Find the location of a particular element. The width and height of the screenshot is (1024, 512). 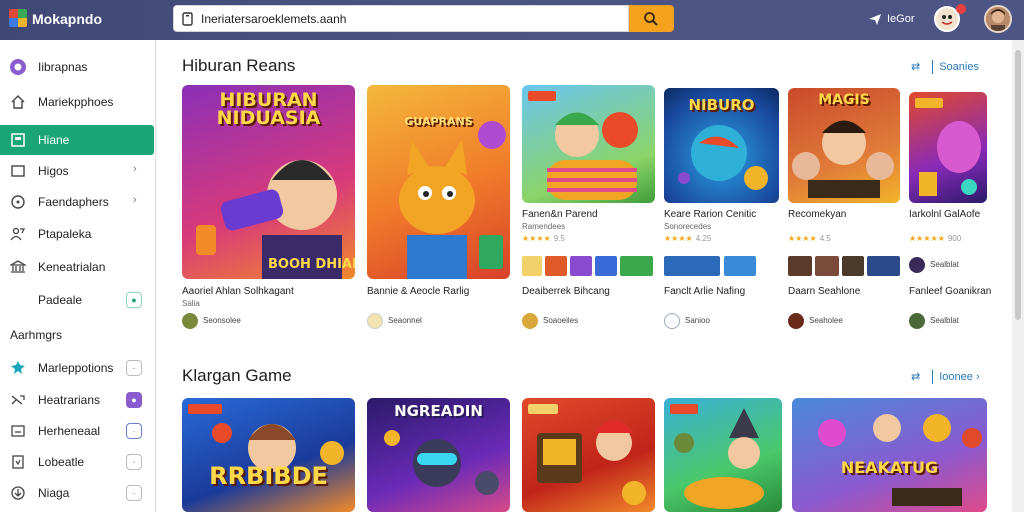

game-card-title-secondary: Fanleef Goanikran is located at coordinates (950, 291).